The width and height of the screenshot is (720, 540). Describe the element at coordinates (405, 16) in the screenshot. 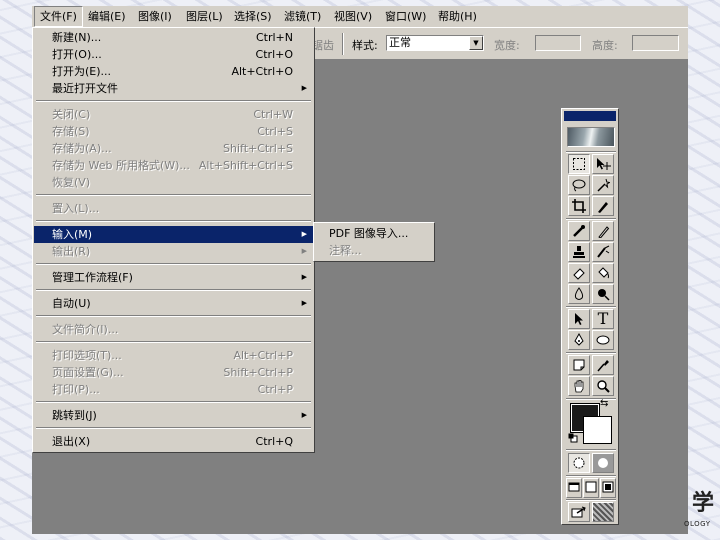

I see `menu-window: 窗口(W)` at that location.